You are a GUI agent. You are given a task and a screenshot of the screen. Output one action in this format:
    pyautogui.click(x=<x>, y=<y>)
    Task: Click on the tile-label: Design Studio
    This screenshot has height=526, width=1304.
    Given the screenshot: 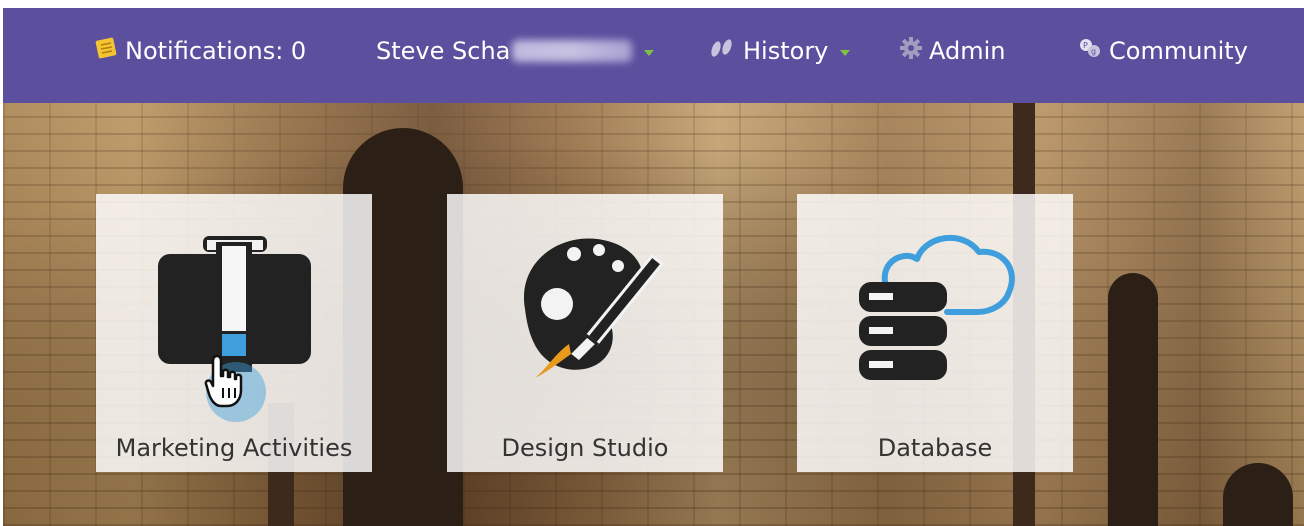 What is the action you would take?
    pyautogui.click(x=585, y=448)
    